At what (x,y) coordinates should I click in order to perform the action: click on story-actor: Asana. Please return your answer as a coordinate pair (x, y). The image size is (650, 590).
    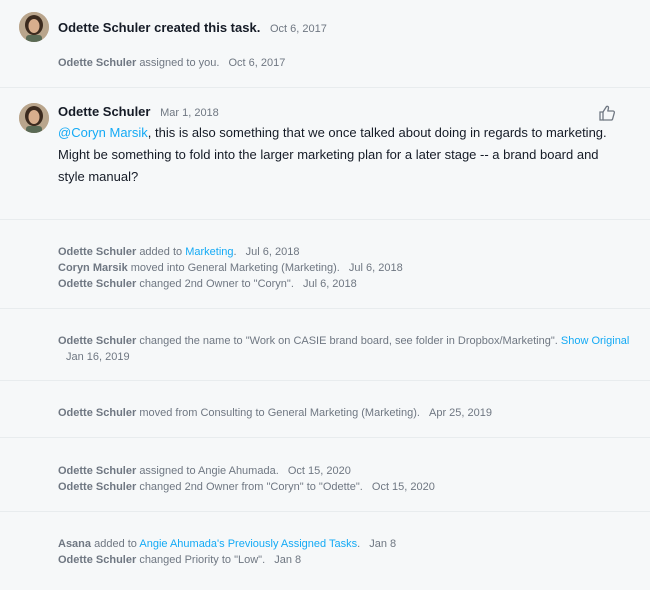
    Looking at the image, I should click on (74, 544).